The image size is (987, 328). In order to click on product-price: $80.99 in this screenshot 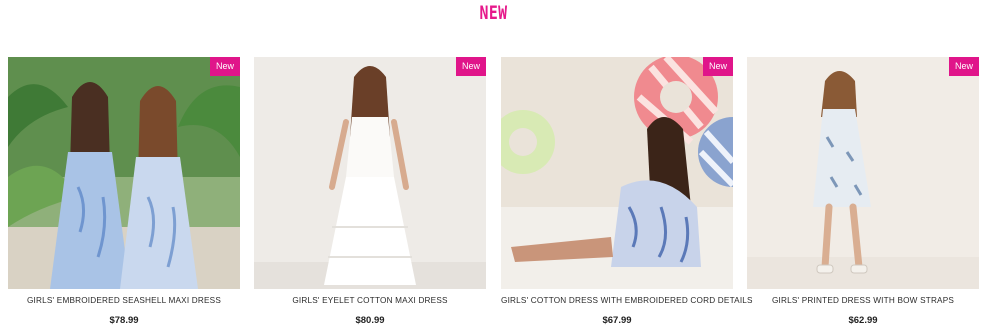, I will do `click(370, 320)`.